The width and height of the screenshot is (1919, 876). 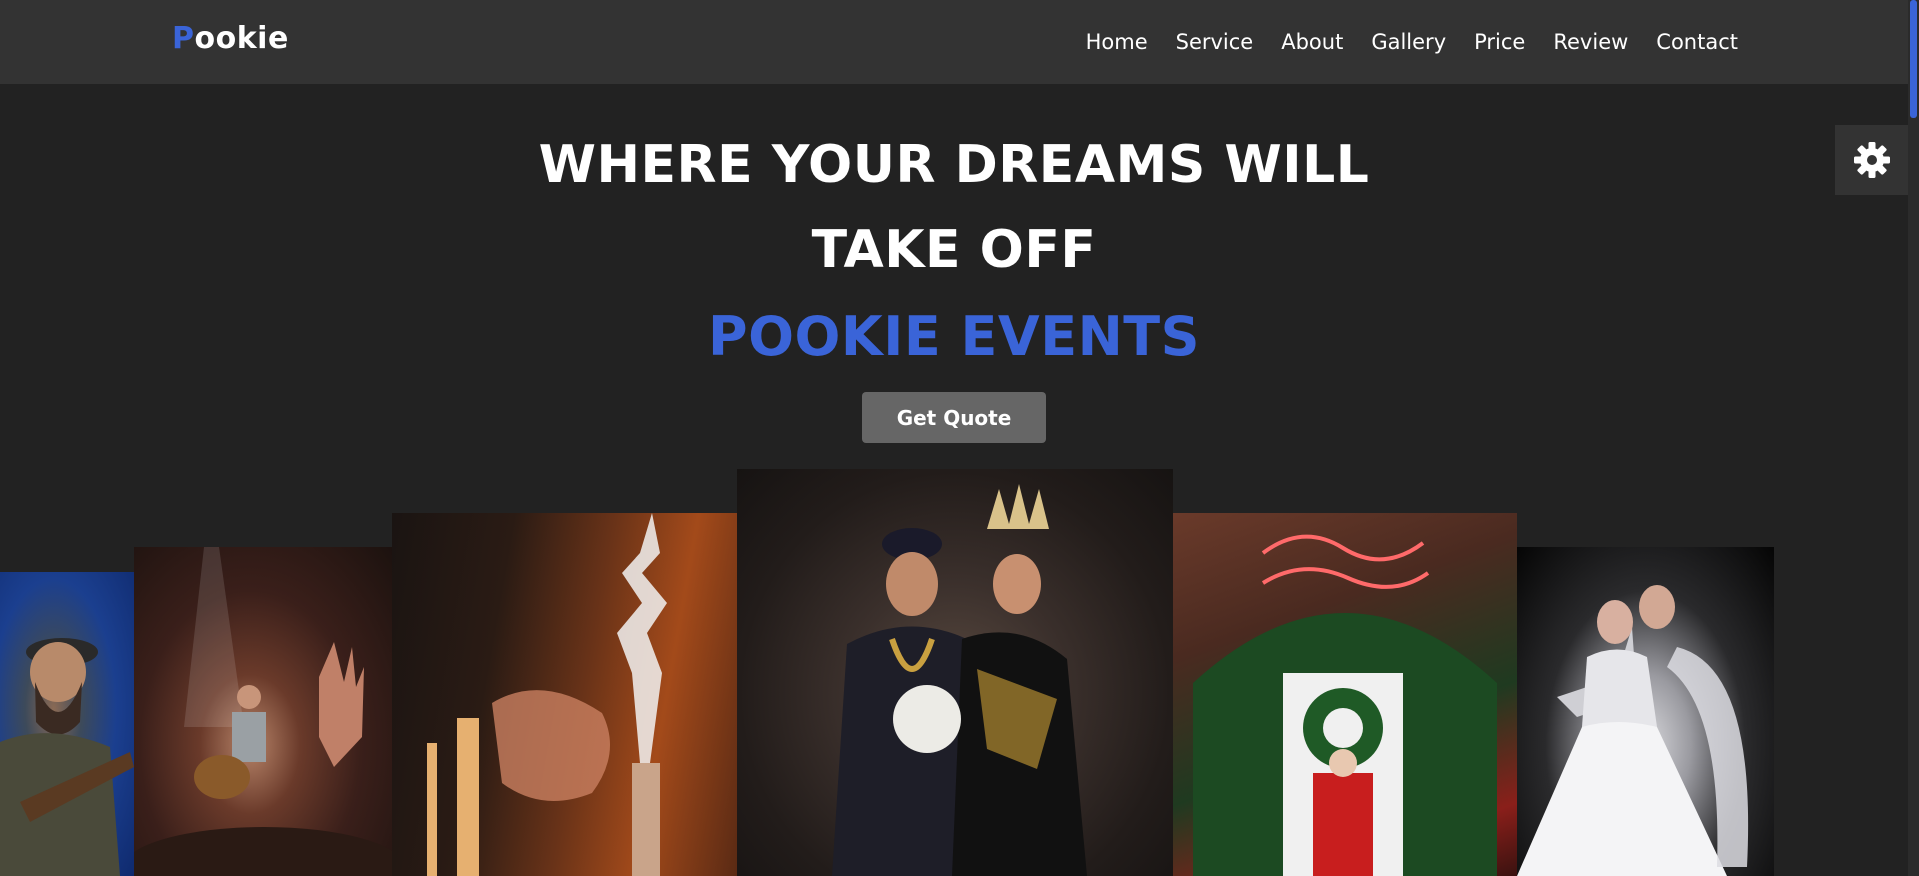 What do you see at coordinates (954, 336) in the screenshot?
I see `hero-brand-heading: POOKIE EVENTS` at bounding box center [954, 336].